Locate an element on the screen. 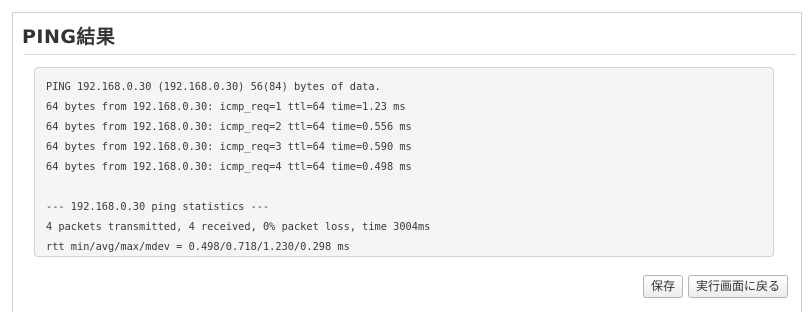 Image resolution: width=811 pixels, height=312 pixels. back-to-run-screen-button: 実行画面に戻る is located at coordinates (737, 286).